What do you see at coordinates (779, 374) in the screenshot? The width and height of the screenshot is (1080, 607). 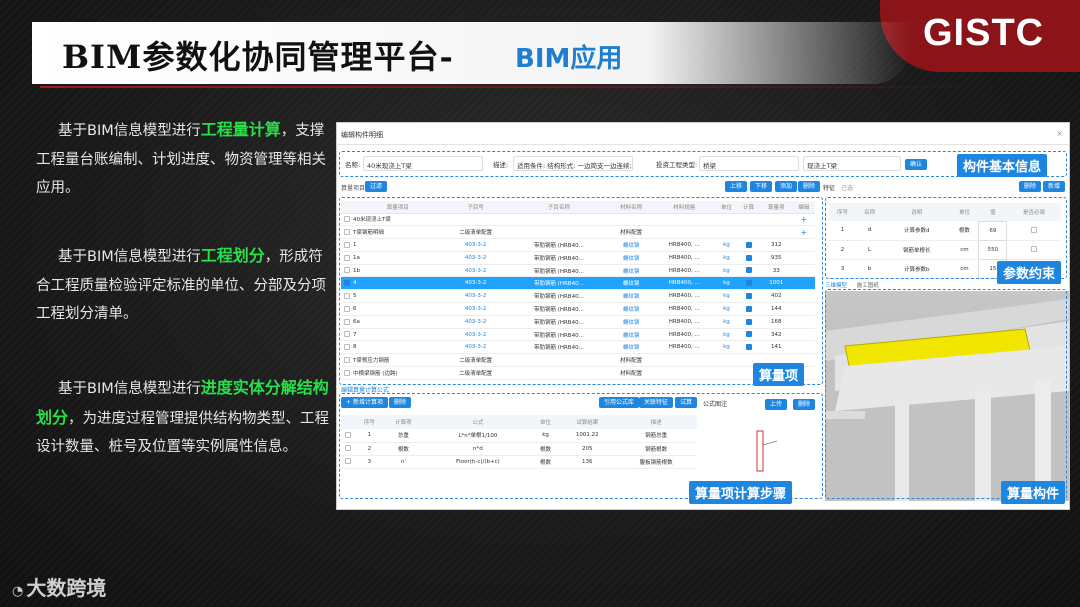 I see `label-quantity-items: 算量项` at bounding box center [779, 374].